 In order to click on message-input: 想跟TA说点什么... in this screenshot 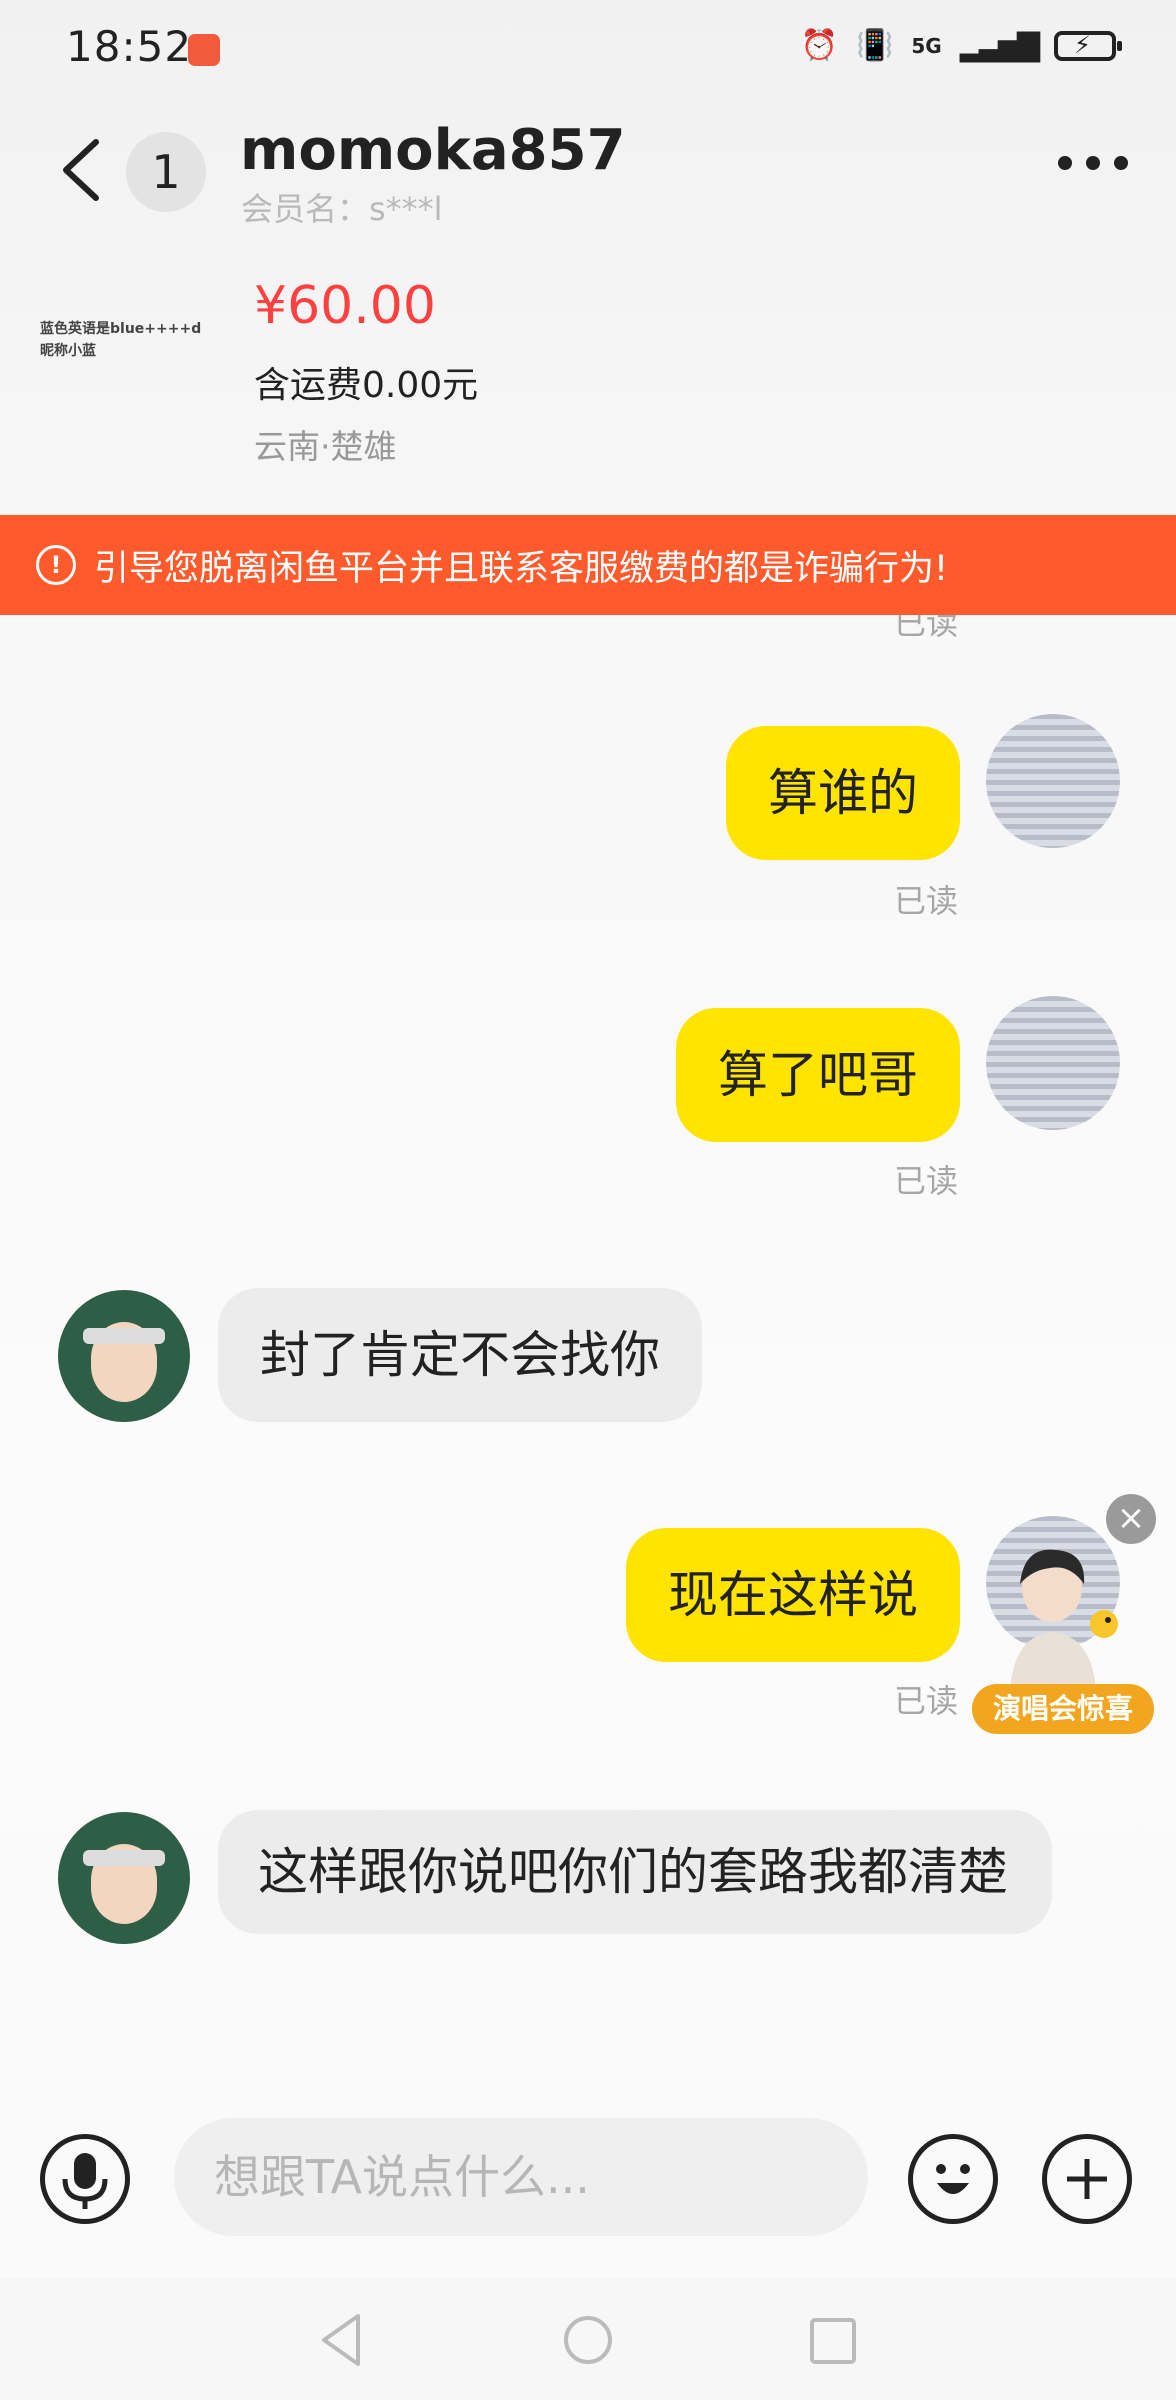, I will do `click(521, 2177)`.